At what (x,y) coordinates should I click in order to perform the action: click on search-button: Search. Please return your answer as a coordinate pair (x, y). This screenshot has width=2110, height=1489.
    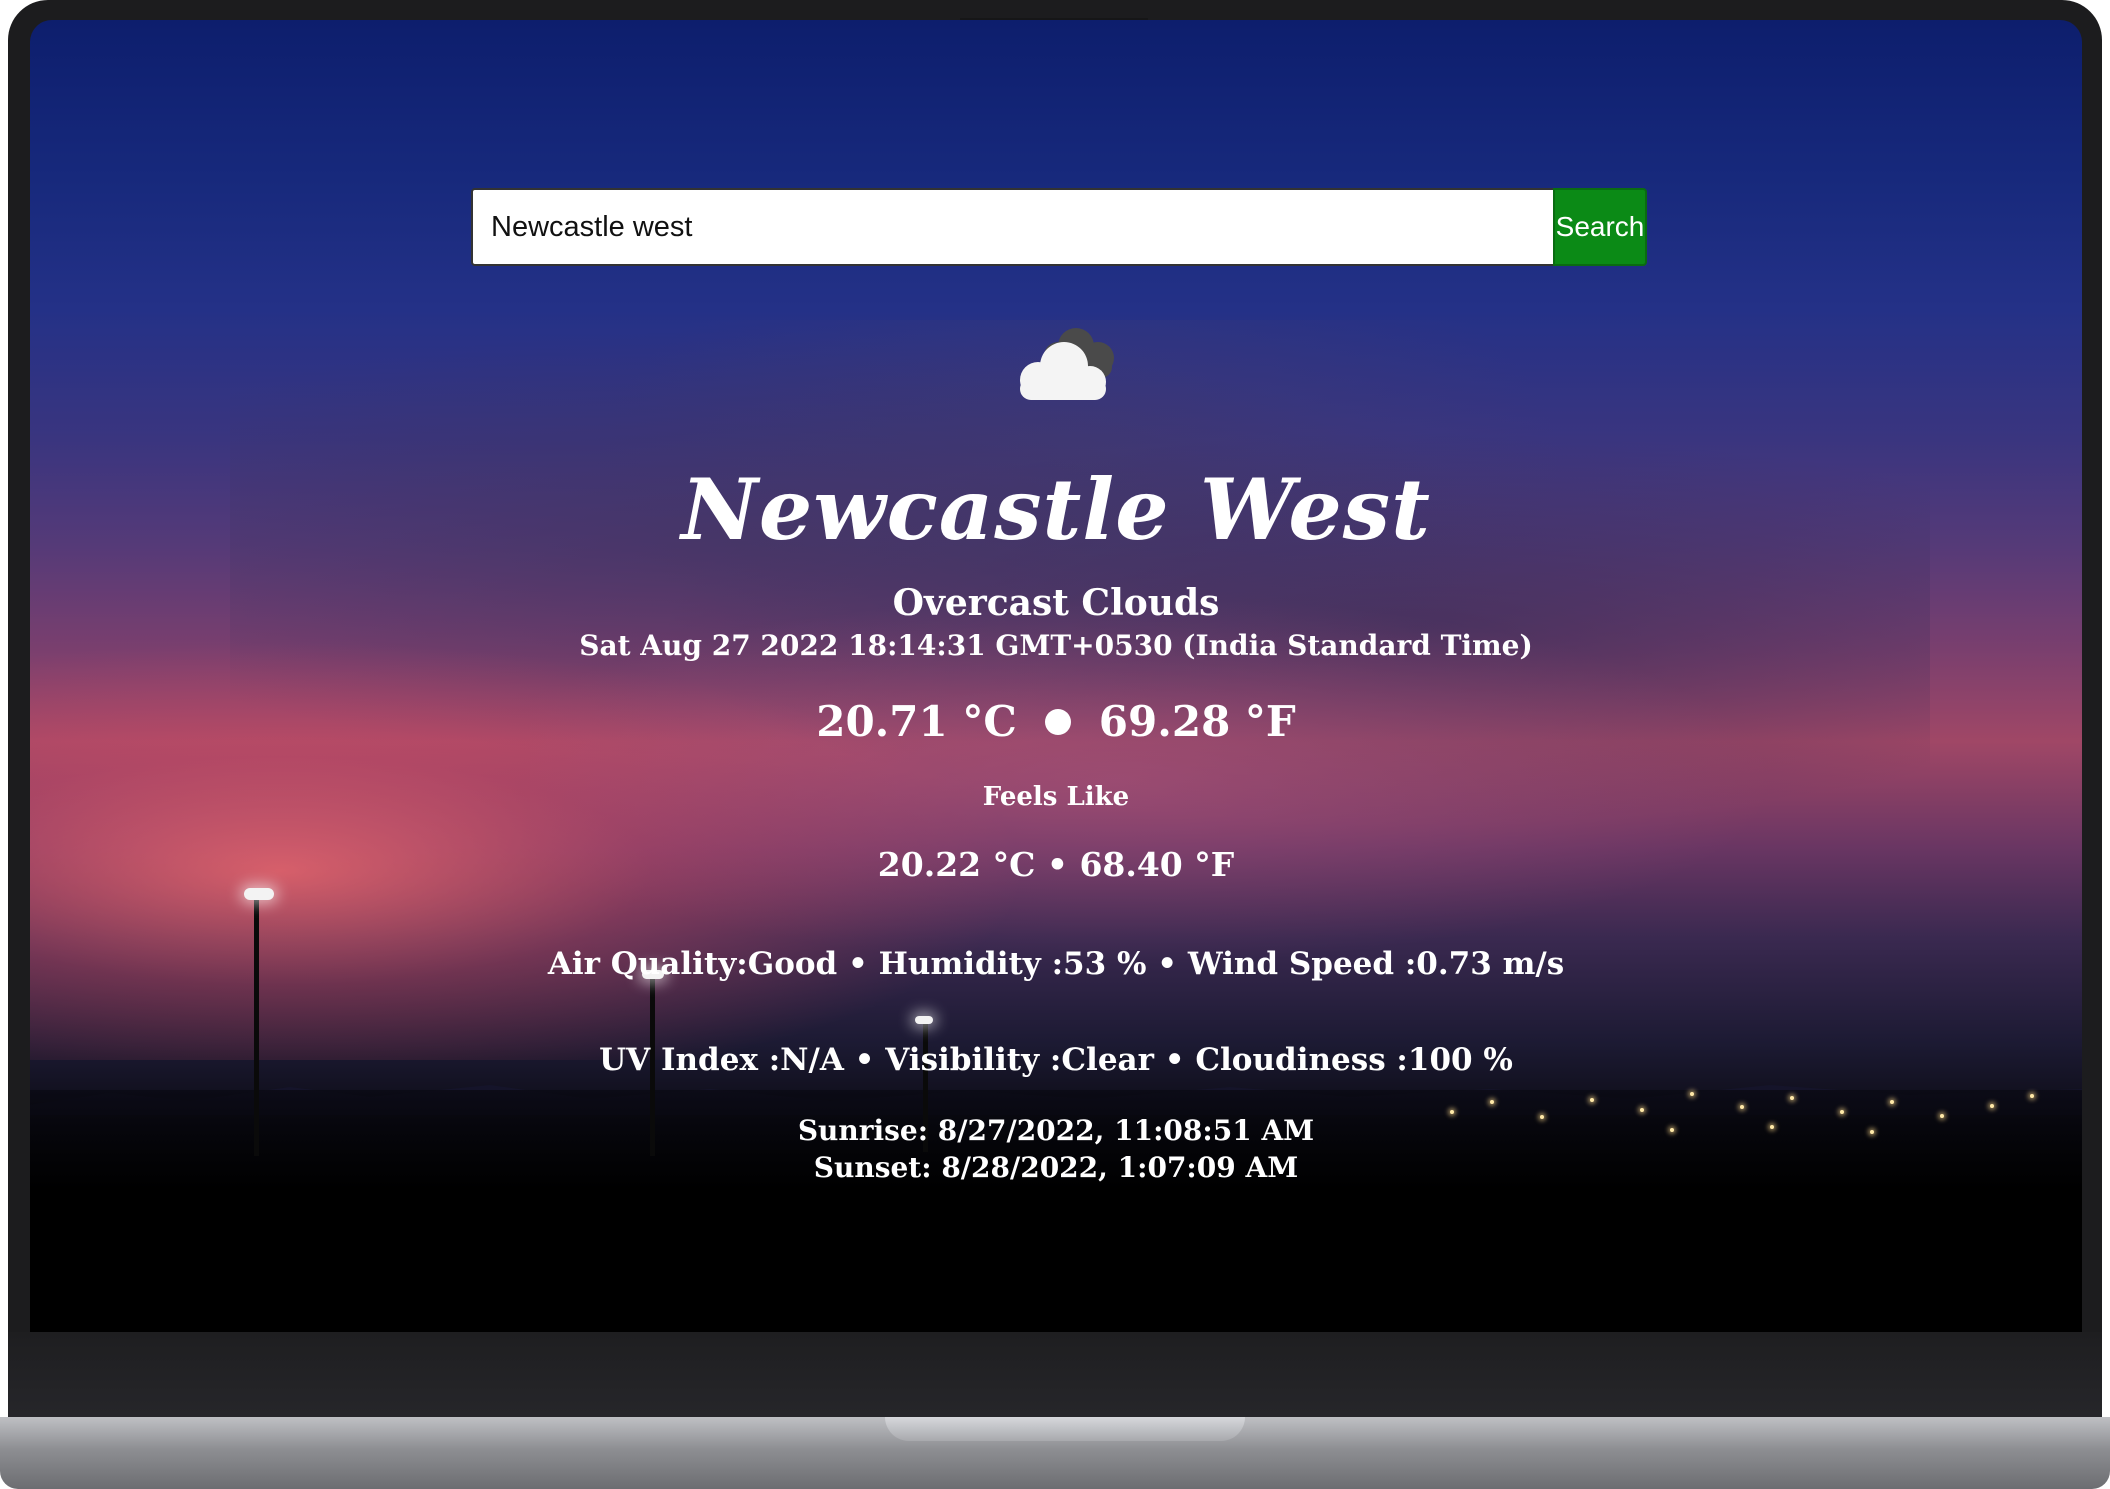
    Looking at the image, I should click on (1600, 227).